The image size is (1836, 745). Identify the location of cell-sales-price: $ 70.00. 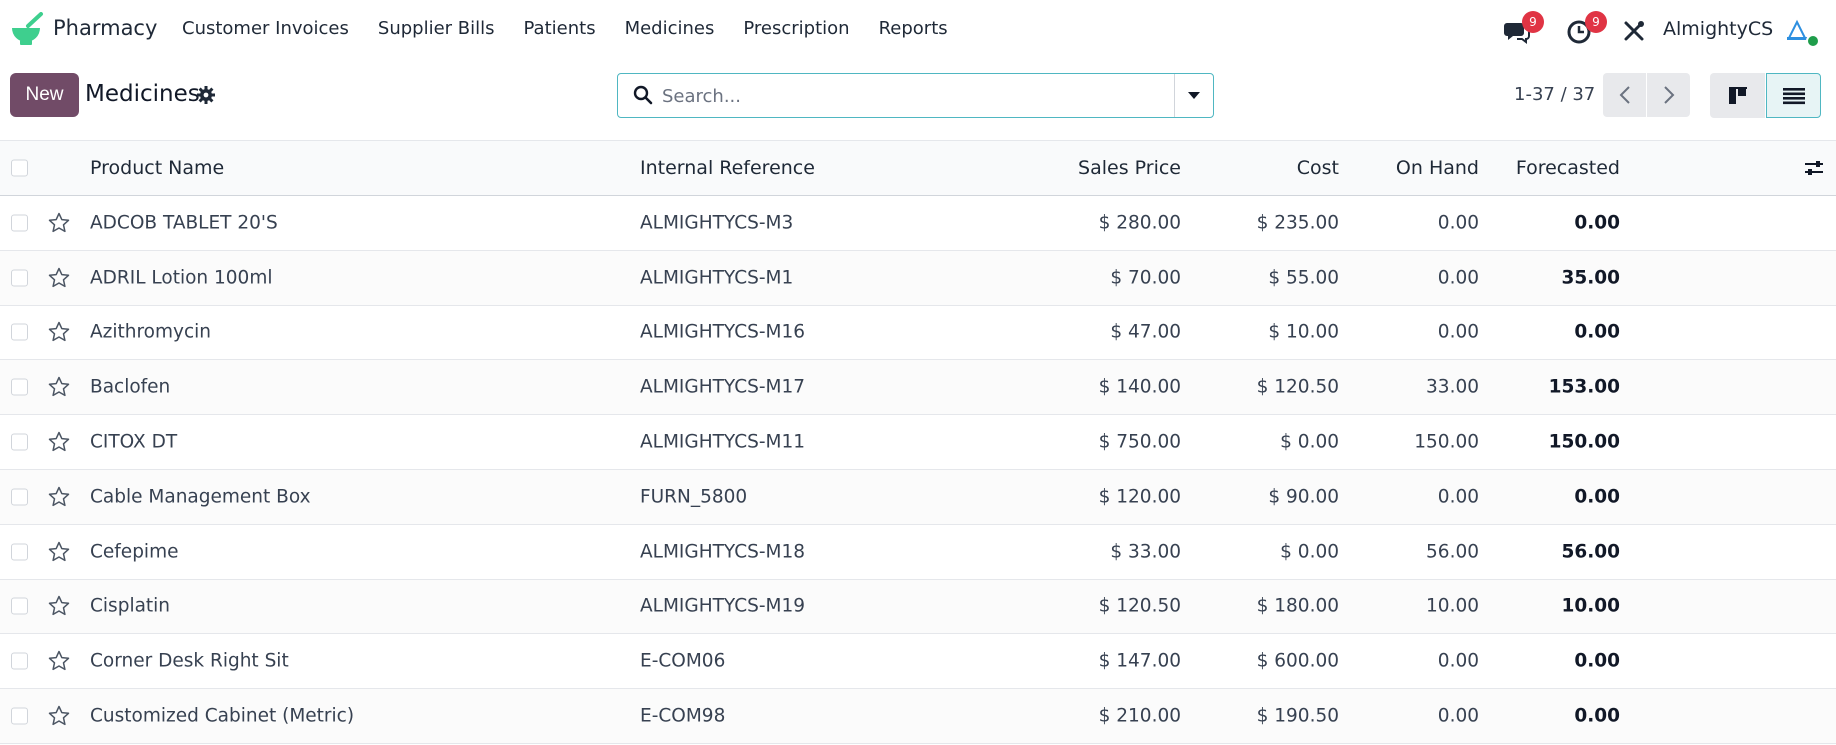
(1145, 278).